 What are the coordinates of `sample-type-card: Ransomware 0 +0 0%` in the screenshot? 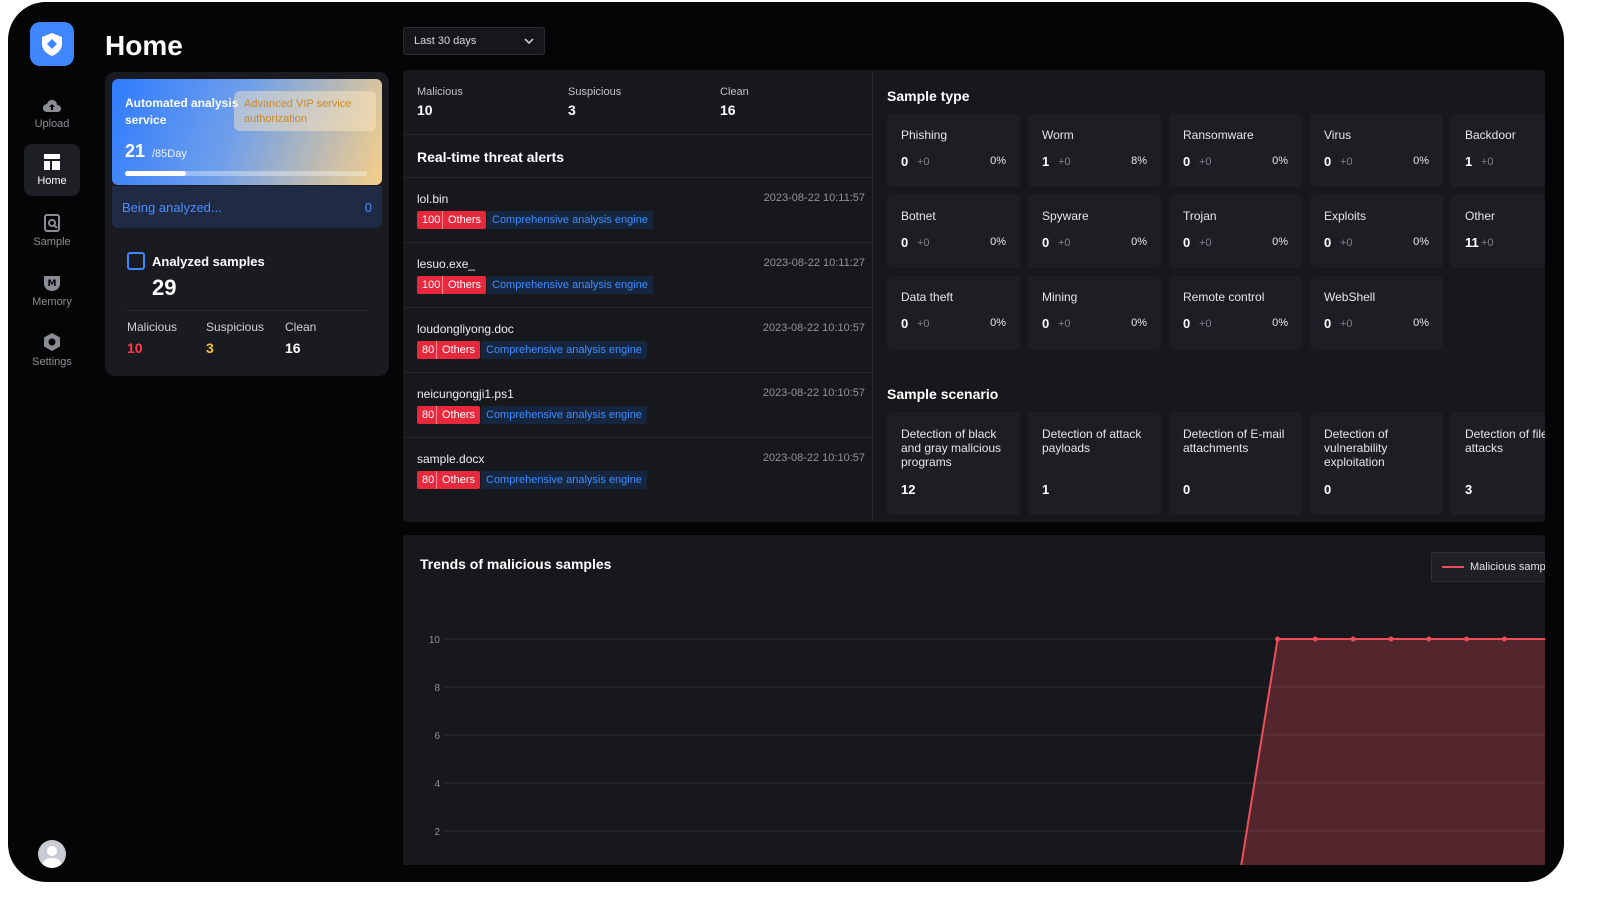 It's located at (1235, 150).